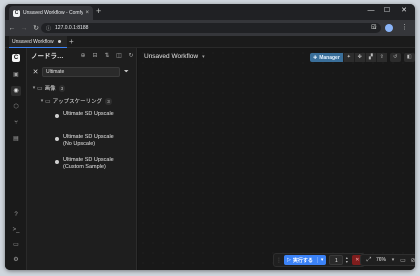 This screenshot has height=276, width=420. I want to click on tree-subgroup-label: アップスケーリング, so click(77, 102).